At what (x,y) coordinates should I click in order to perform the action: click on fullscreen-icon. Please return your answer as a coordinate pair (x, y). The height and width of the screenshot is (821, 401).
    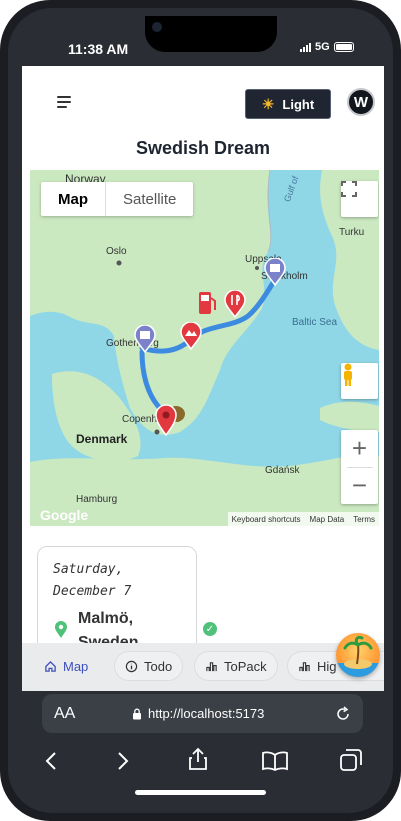
    Looking at the image, I should click on (349, 189).